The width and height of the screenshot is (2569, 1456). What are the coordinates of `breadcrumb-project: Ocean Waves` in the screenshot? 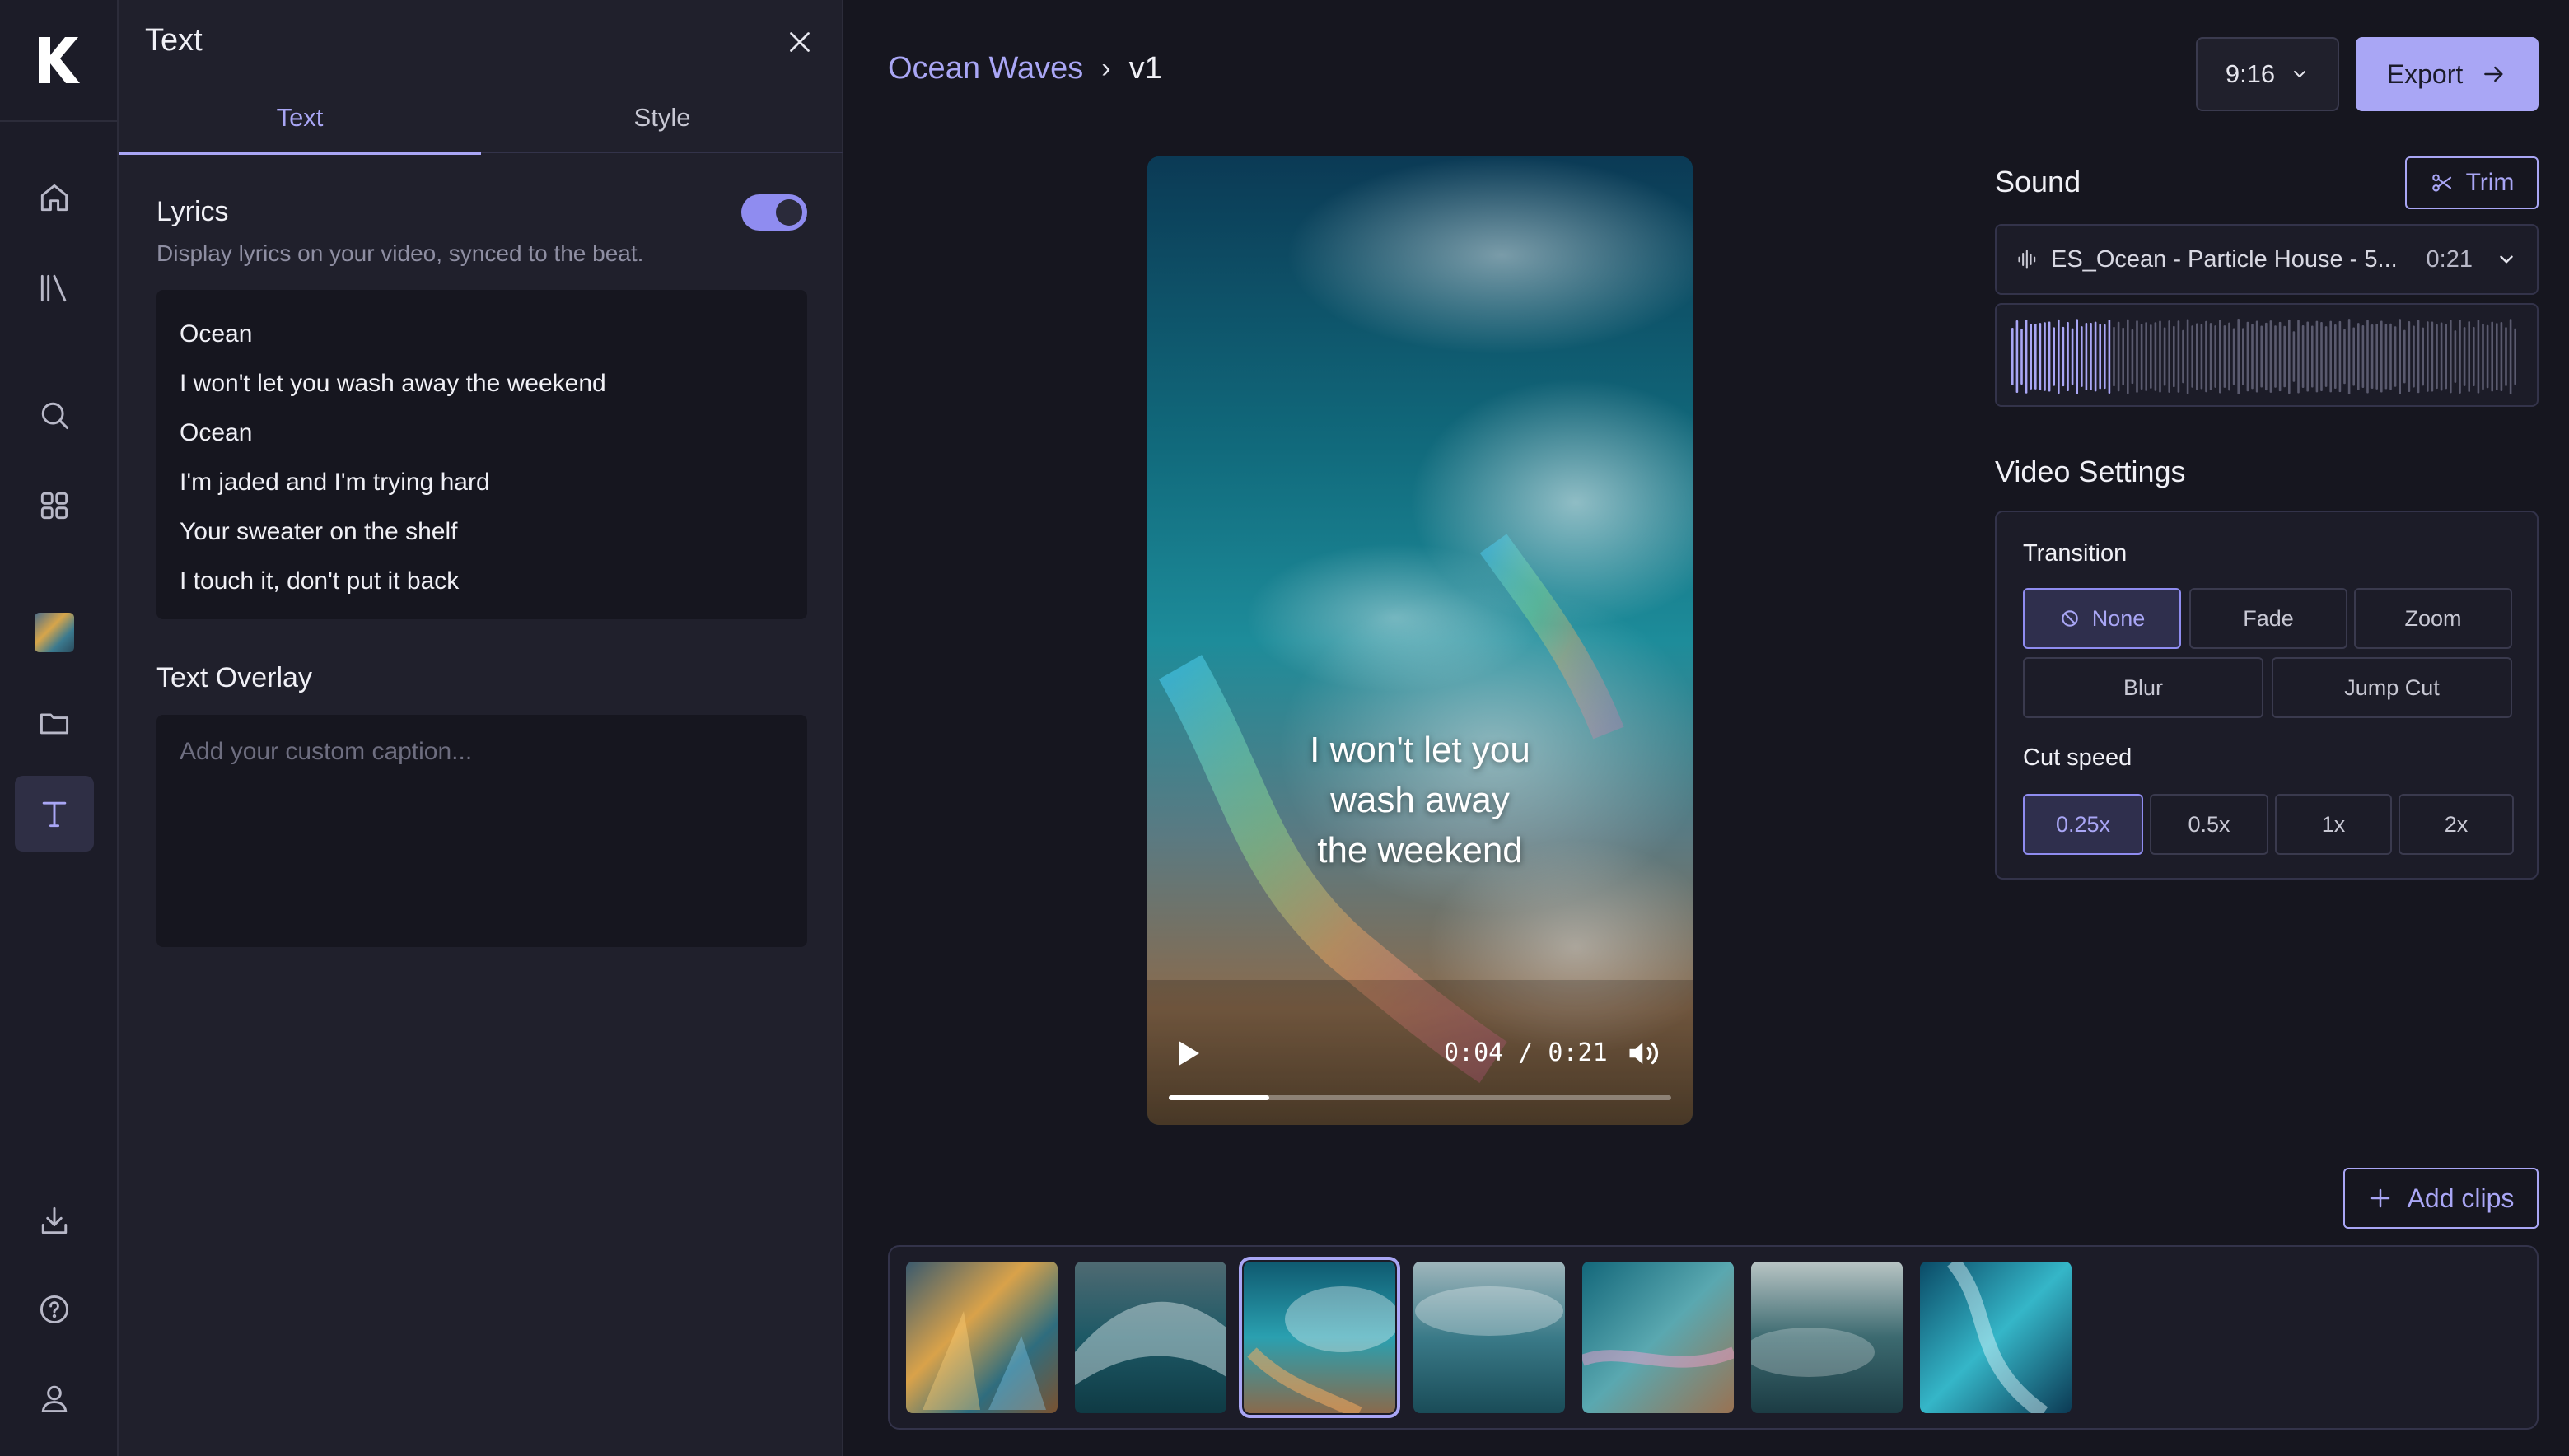 It's located at (985, 68).